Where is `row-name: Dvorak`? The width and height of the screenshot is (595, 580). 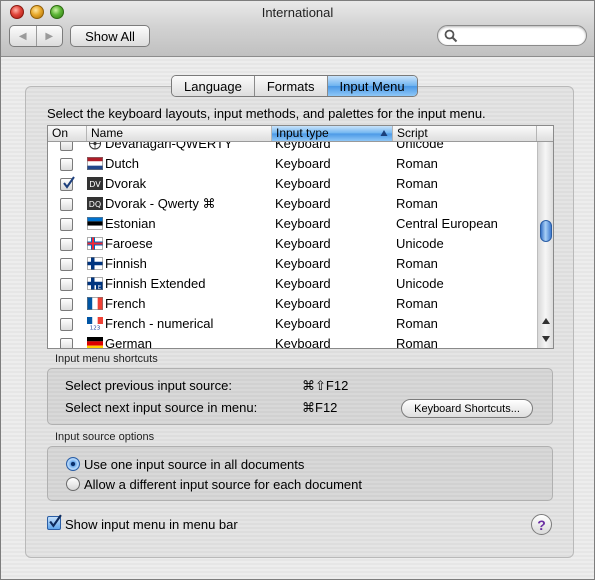 row-name: Dvorak is located at coordinates (126, 183).